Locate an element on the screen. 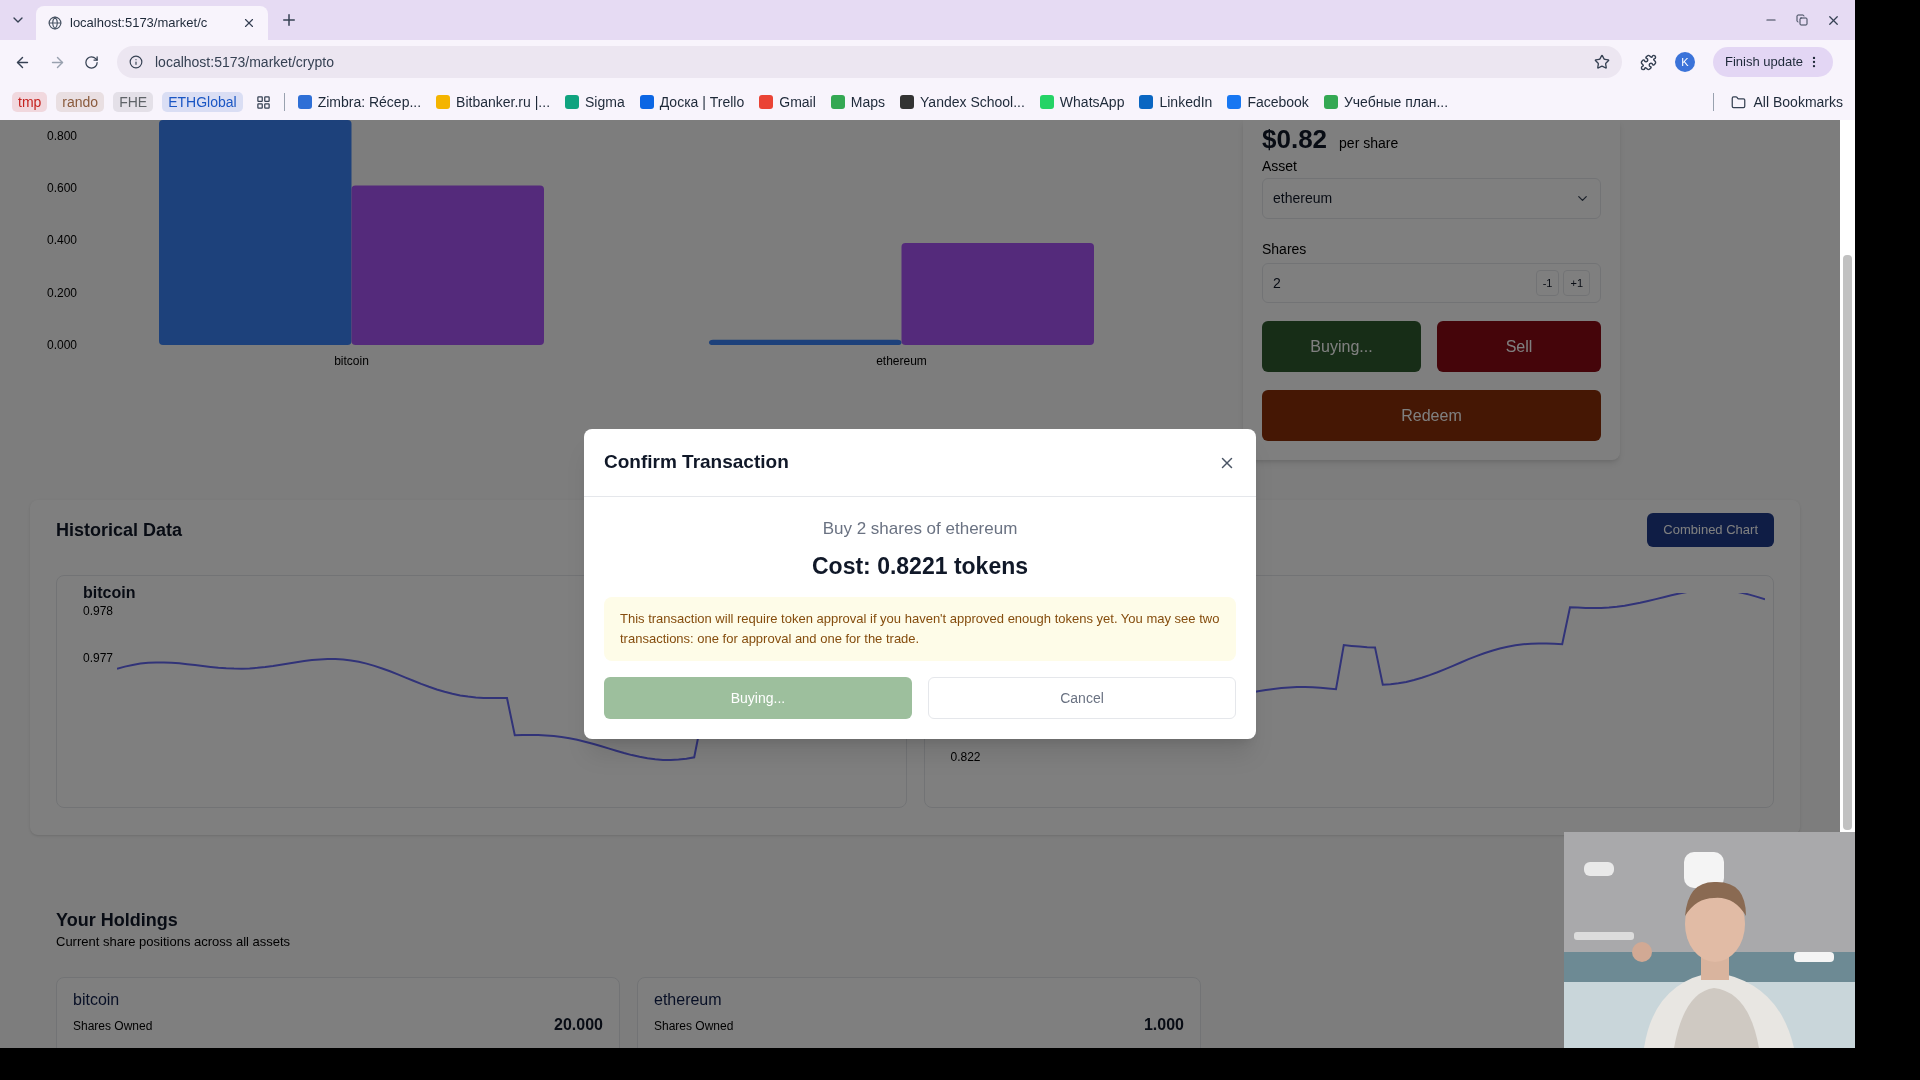  approval-notice: This transaction will require token approval if you haven't approved enough tokens yet. You may see two transactions: one for approval and one for the trade. is located at coordinates (920, 629).